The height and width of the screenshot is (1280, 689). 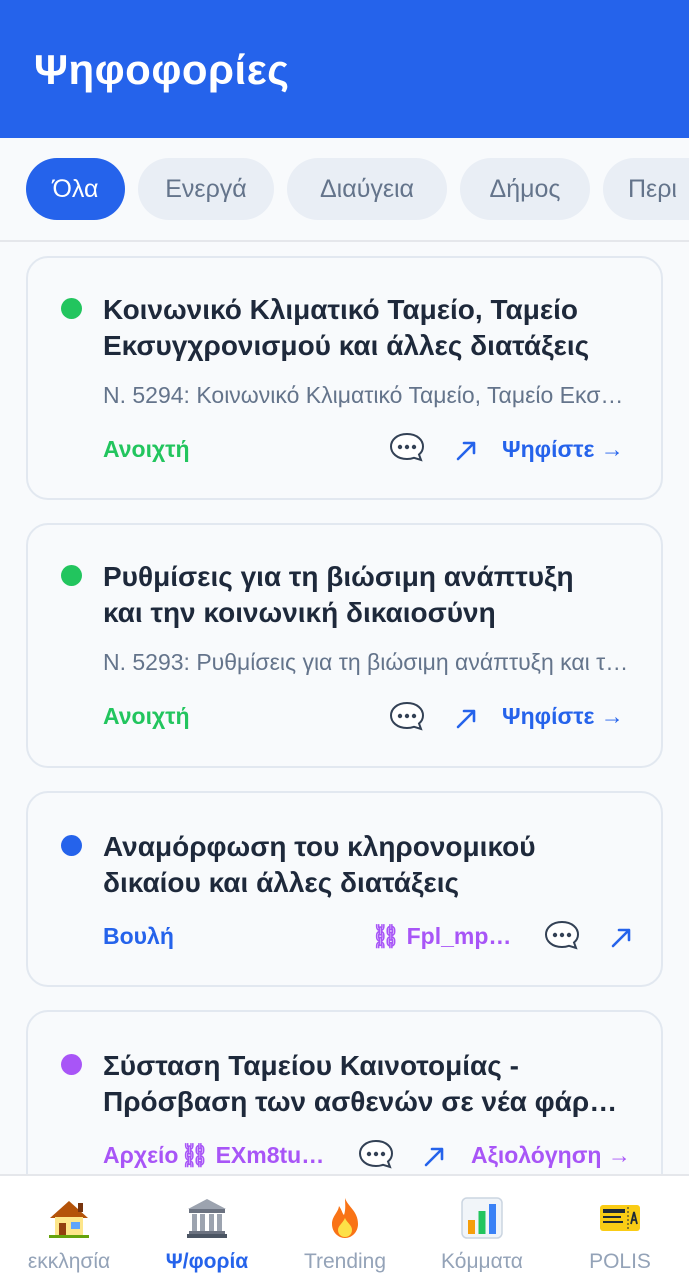 I want to click on nav-item-parties: Κόμματα, so click(x=482, y=1228).